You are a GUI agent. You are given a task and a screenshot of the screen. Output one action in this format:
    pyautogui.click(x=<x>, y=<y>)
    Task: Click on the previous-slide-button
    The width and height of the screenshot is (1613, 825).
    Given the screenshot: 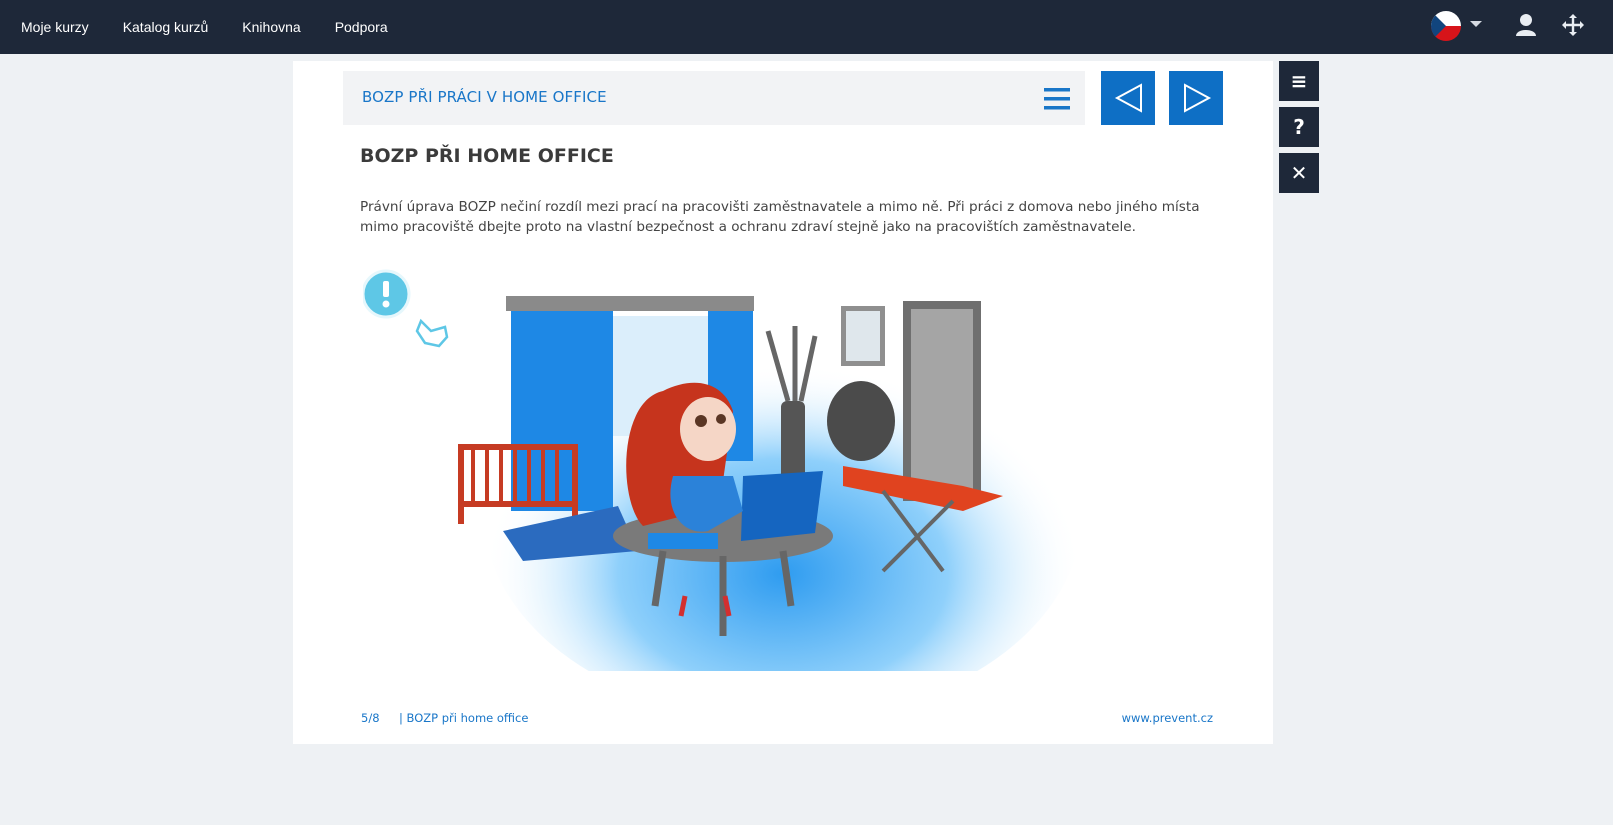 What is the action you would take?
    pyautogui.click(x=1128, y=98)
    